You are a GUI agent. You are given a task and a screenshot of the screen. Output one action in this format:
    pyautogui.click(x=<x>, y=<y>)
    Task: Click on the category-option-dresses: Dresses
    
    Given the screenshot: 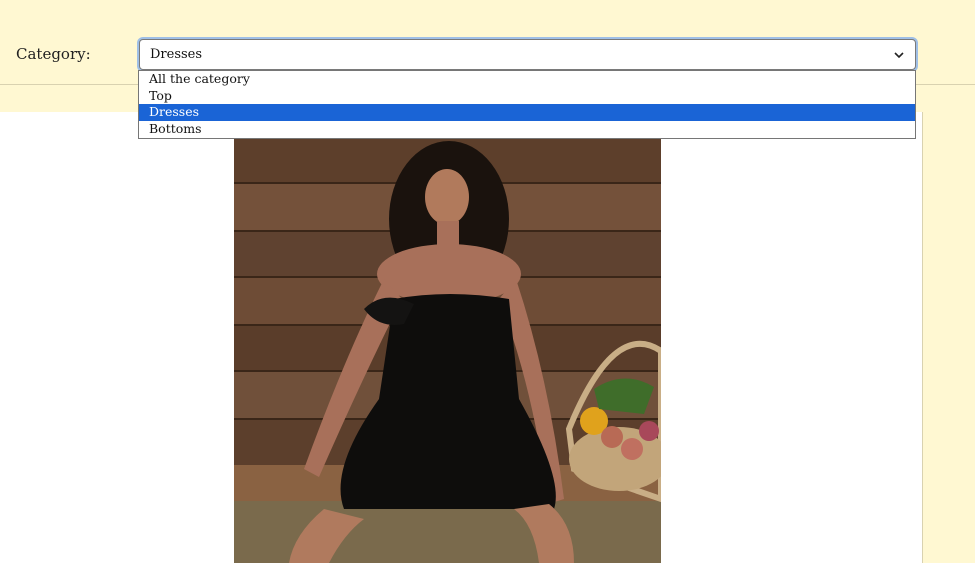 What is the action you would take?
    pyautogui.click(x=527, y=112)
    